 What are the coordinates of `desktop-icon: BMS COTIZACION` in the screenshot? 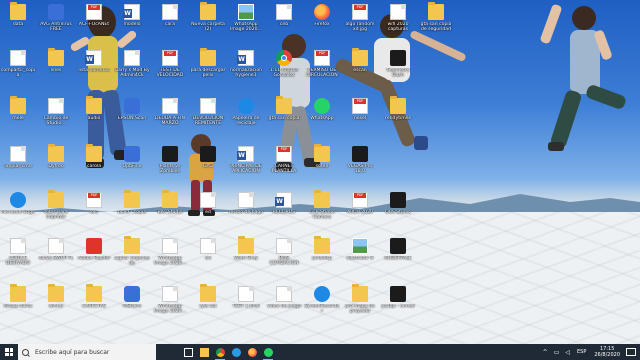 It's located at (284, 255).